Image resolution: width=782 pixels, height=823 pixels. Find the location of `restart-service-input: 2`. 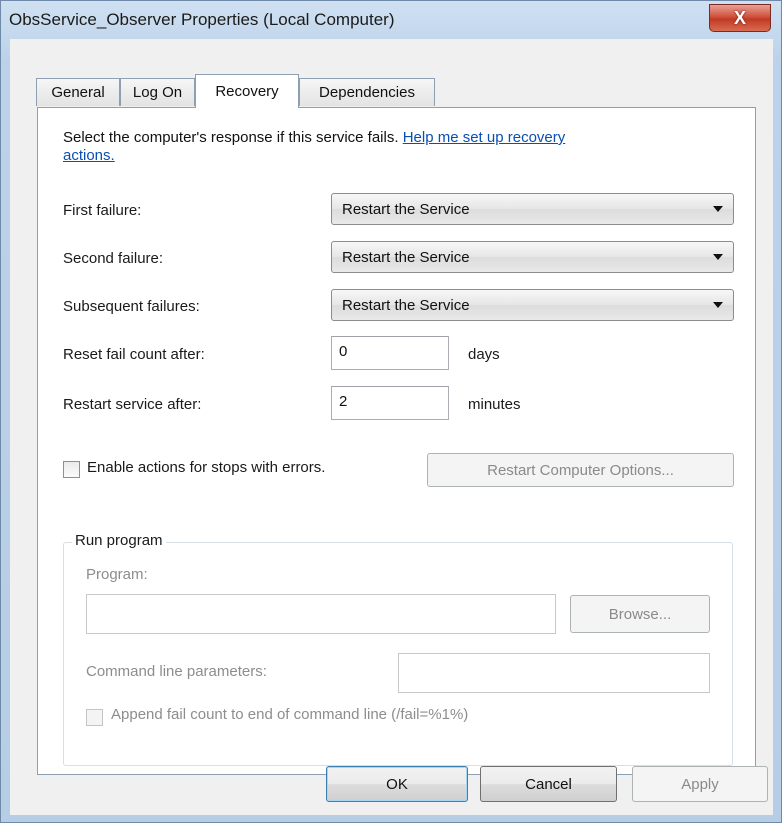

restart-service-input: 2 is located at coordinates (390, 403).